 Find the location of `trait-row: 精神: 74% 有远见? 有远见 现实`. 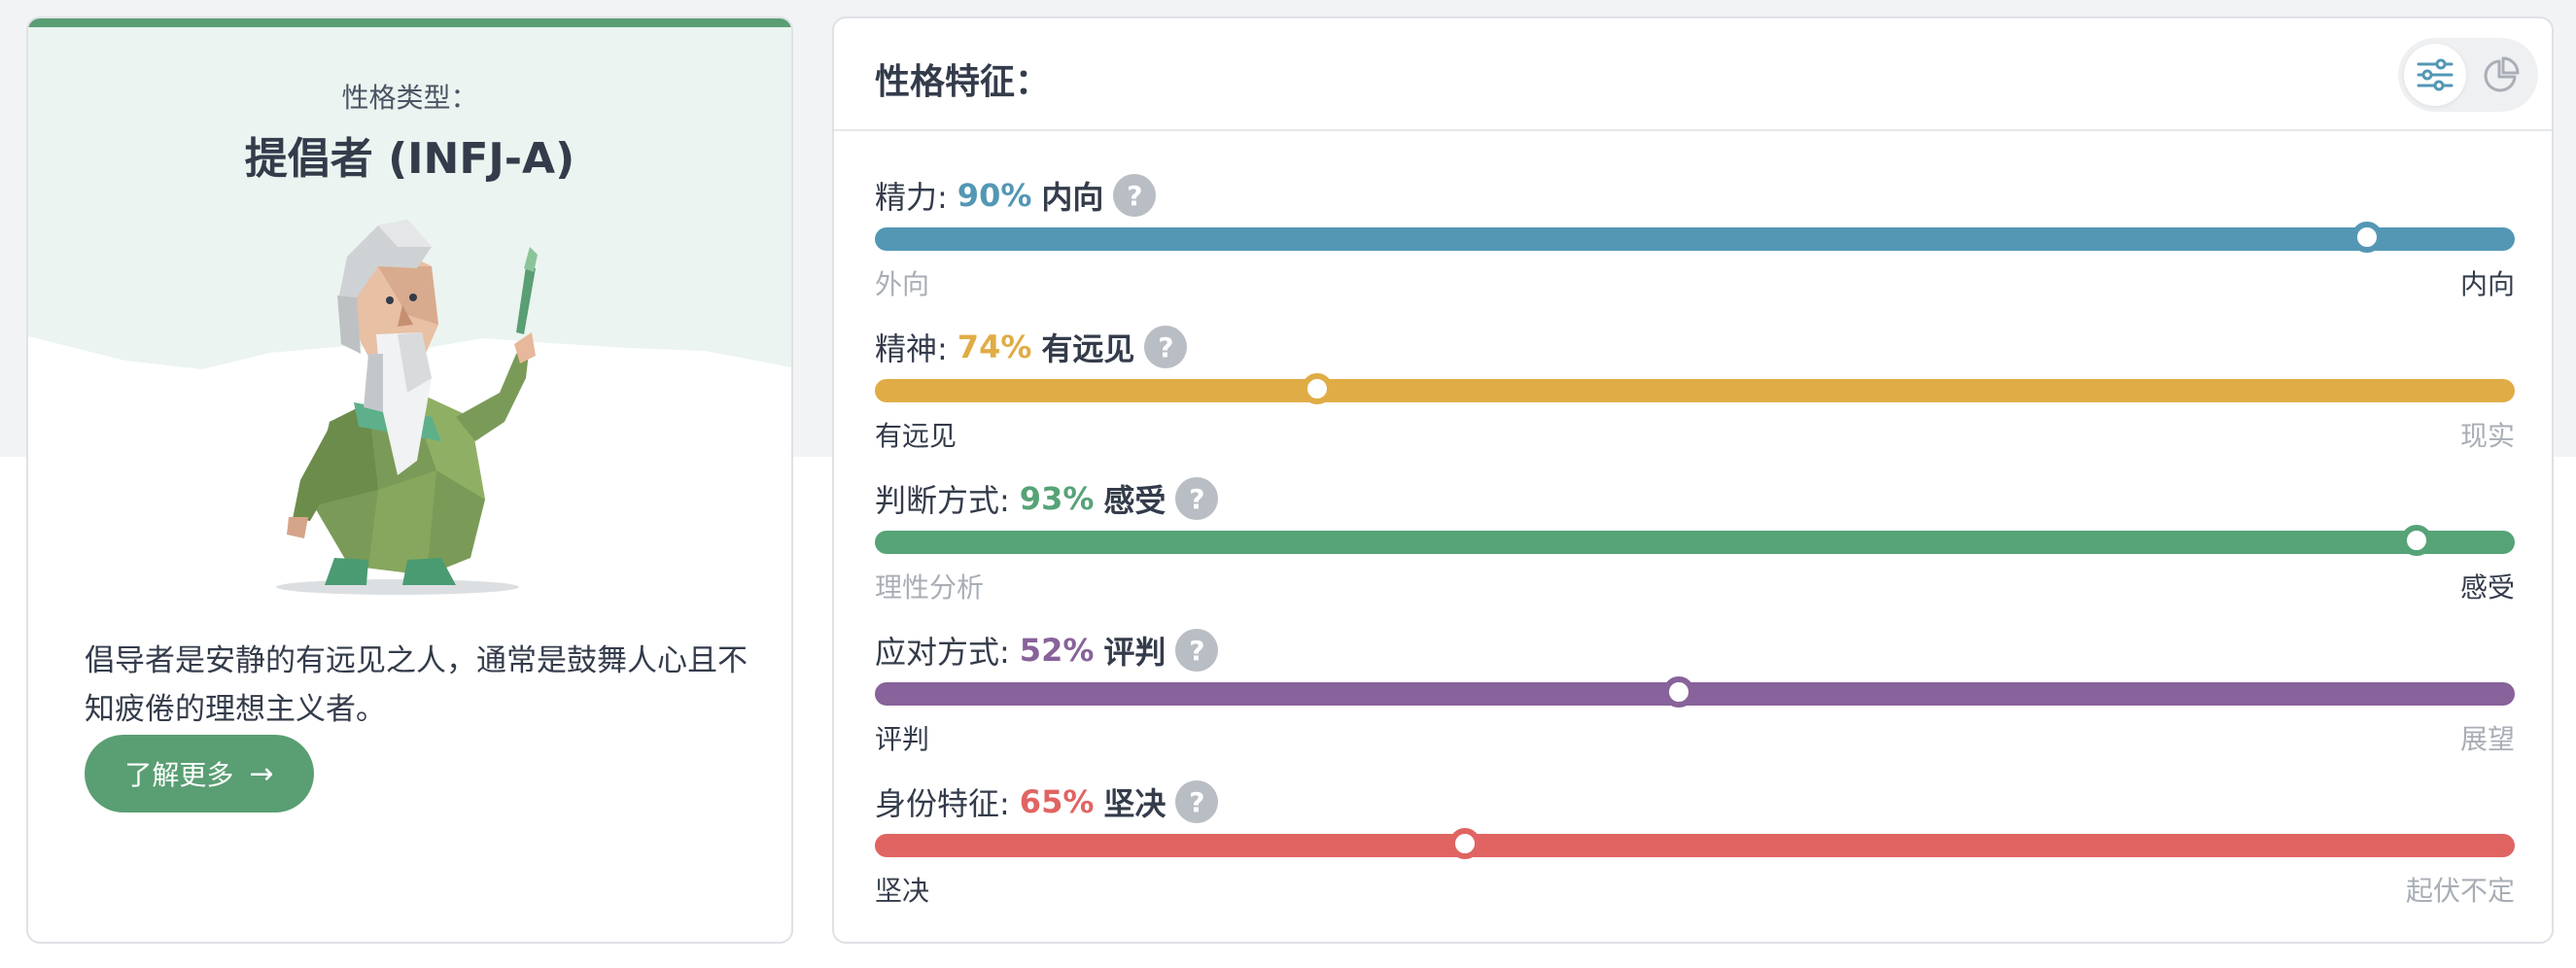

trait-row: 精神: 74% 有远见? 有远见 现实 is located at coordinates (1695, 396).